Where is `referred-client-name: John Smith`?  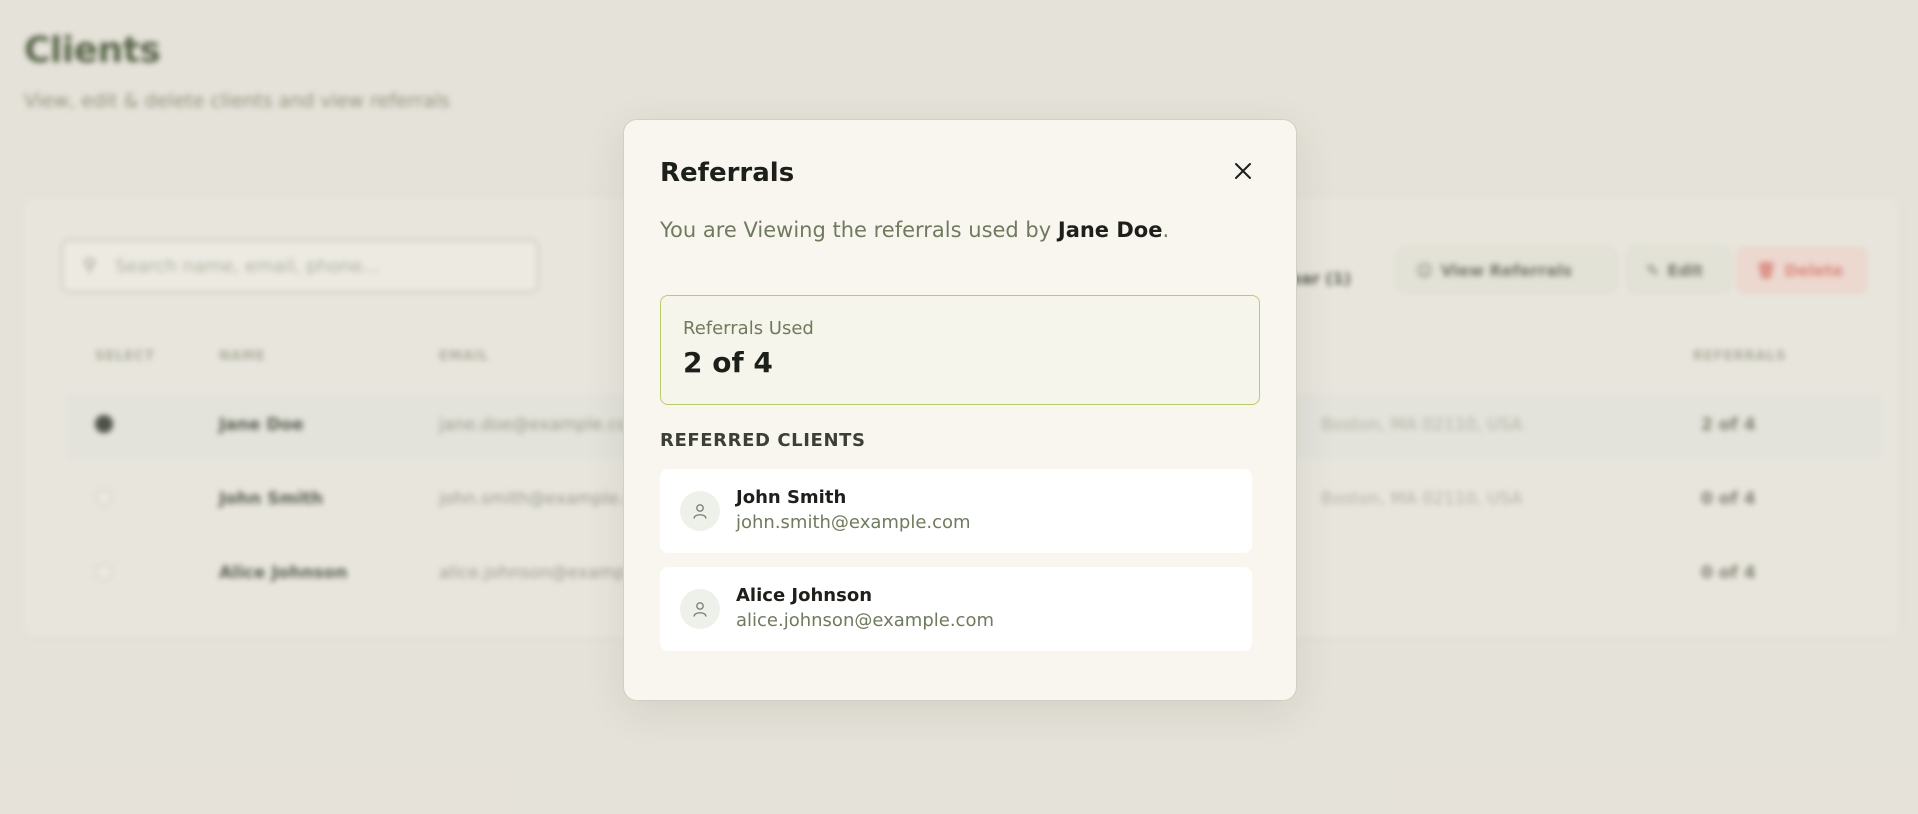 referred-client-name: John Smith is located at coordinates (791, 497).